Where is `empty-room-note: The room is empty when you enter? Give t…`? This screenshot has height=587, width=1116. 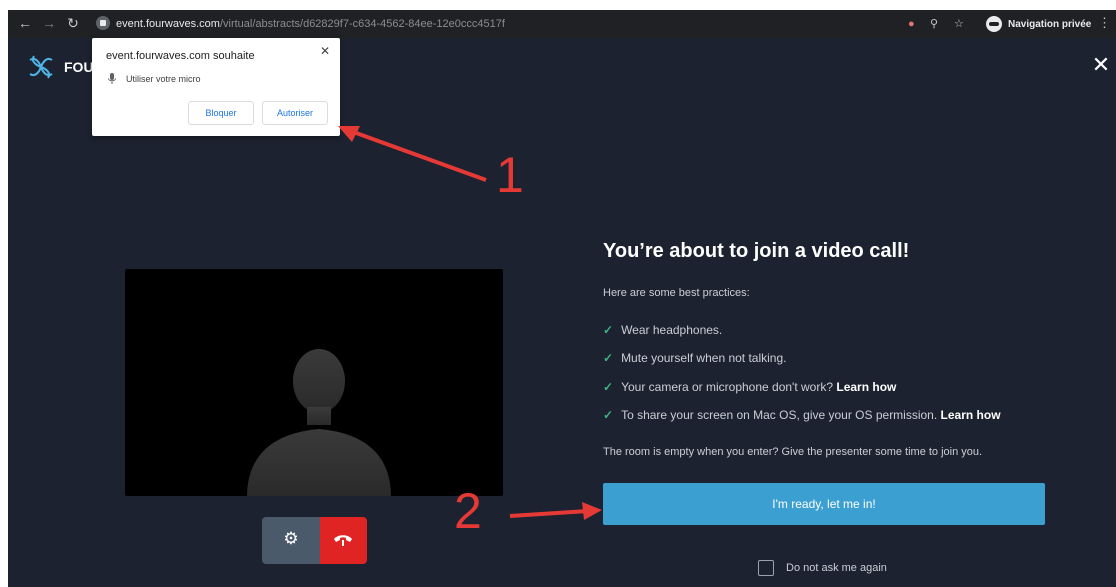
empty-room-note: The room is empty when you enter? Give t… is located at coordinates (793, 452).